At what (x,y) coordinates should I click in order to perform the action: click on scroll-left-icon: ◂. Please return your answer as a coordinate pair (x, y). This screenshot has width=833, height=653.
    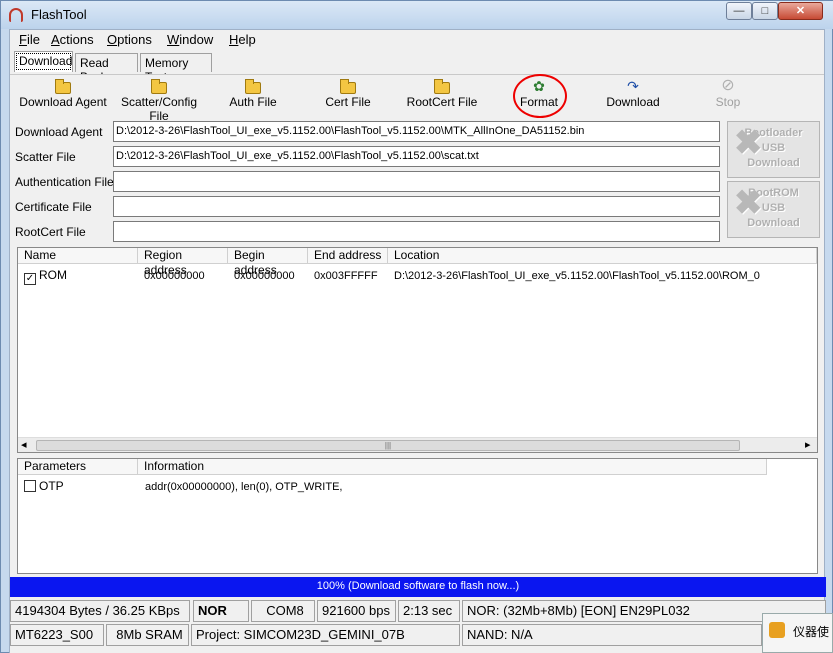
    Looking at the image, I should click on (24, 444).